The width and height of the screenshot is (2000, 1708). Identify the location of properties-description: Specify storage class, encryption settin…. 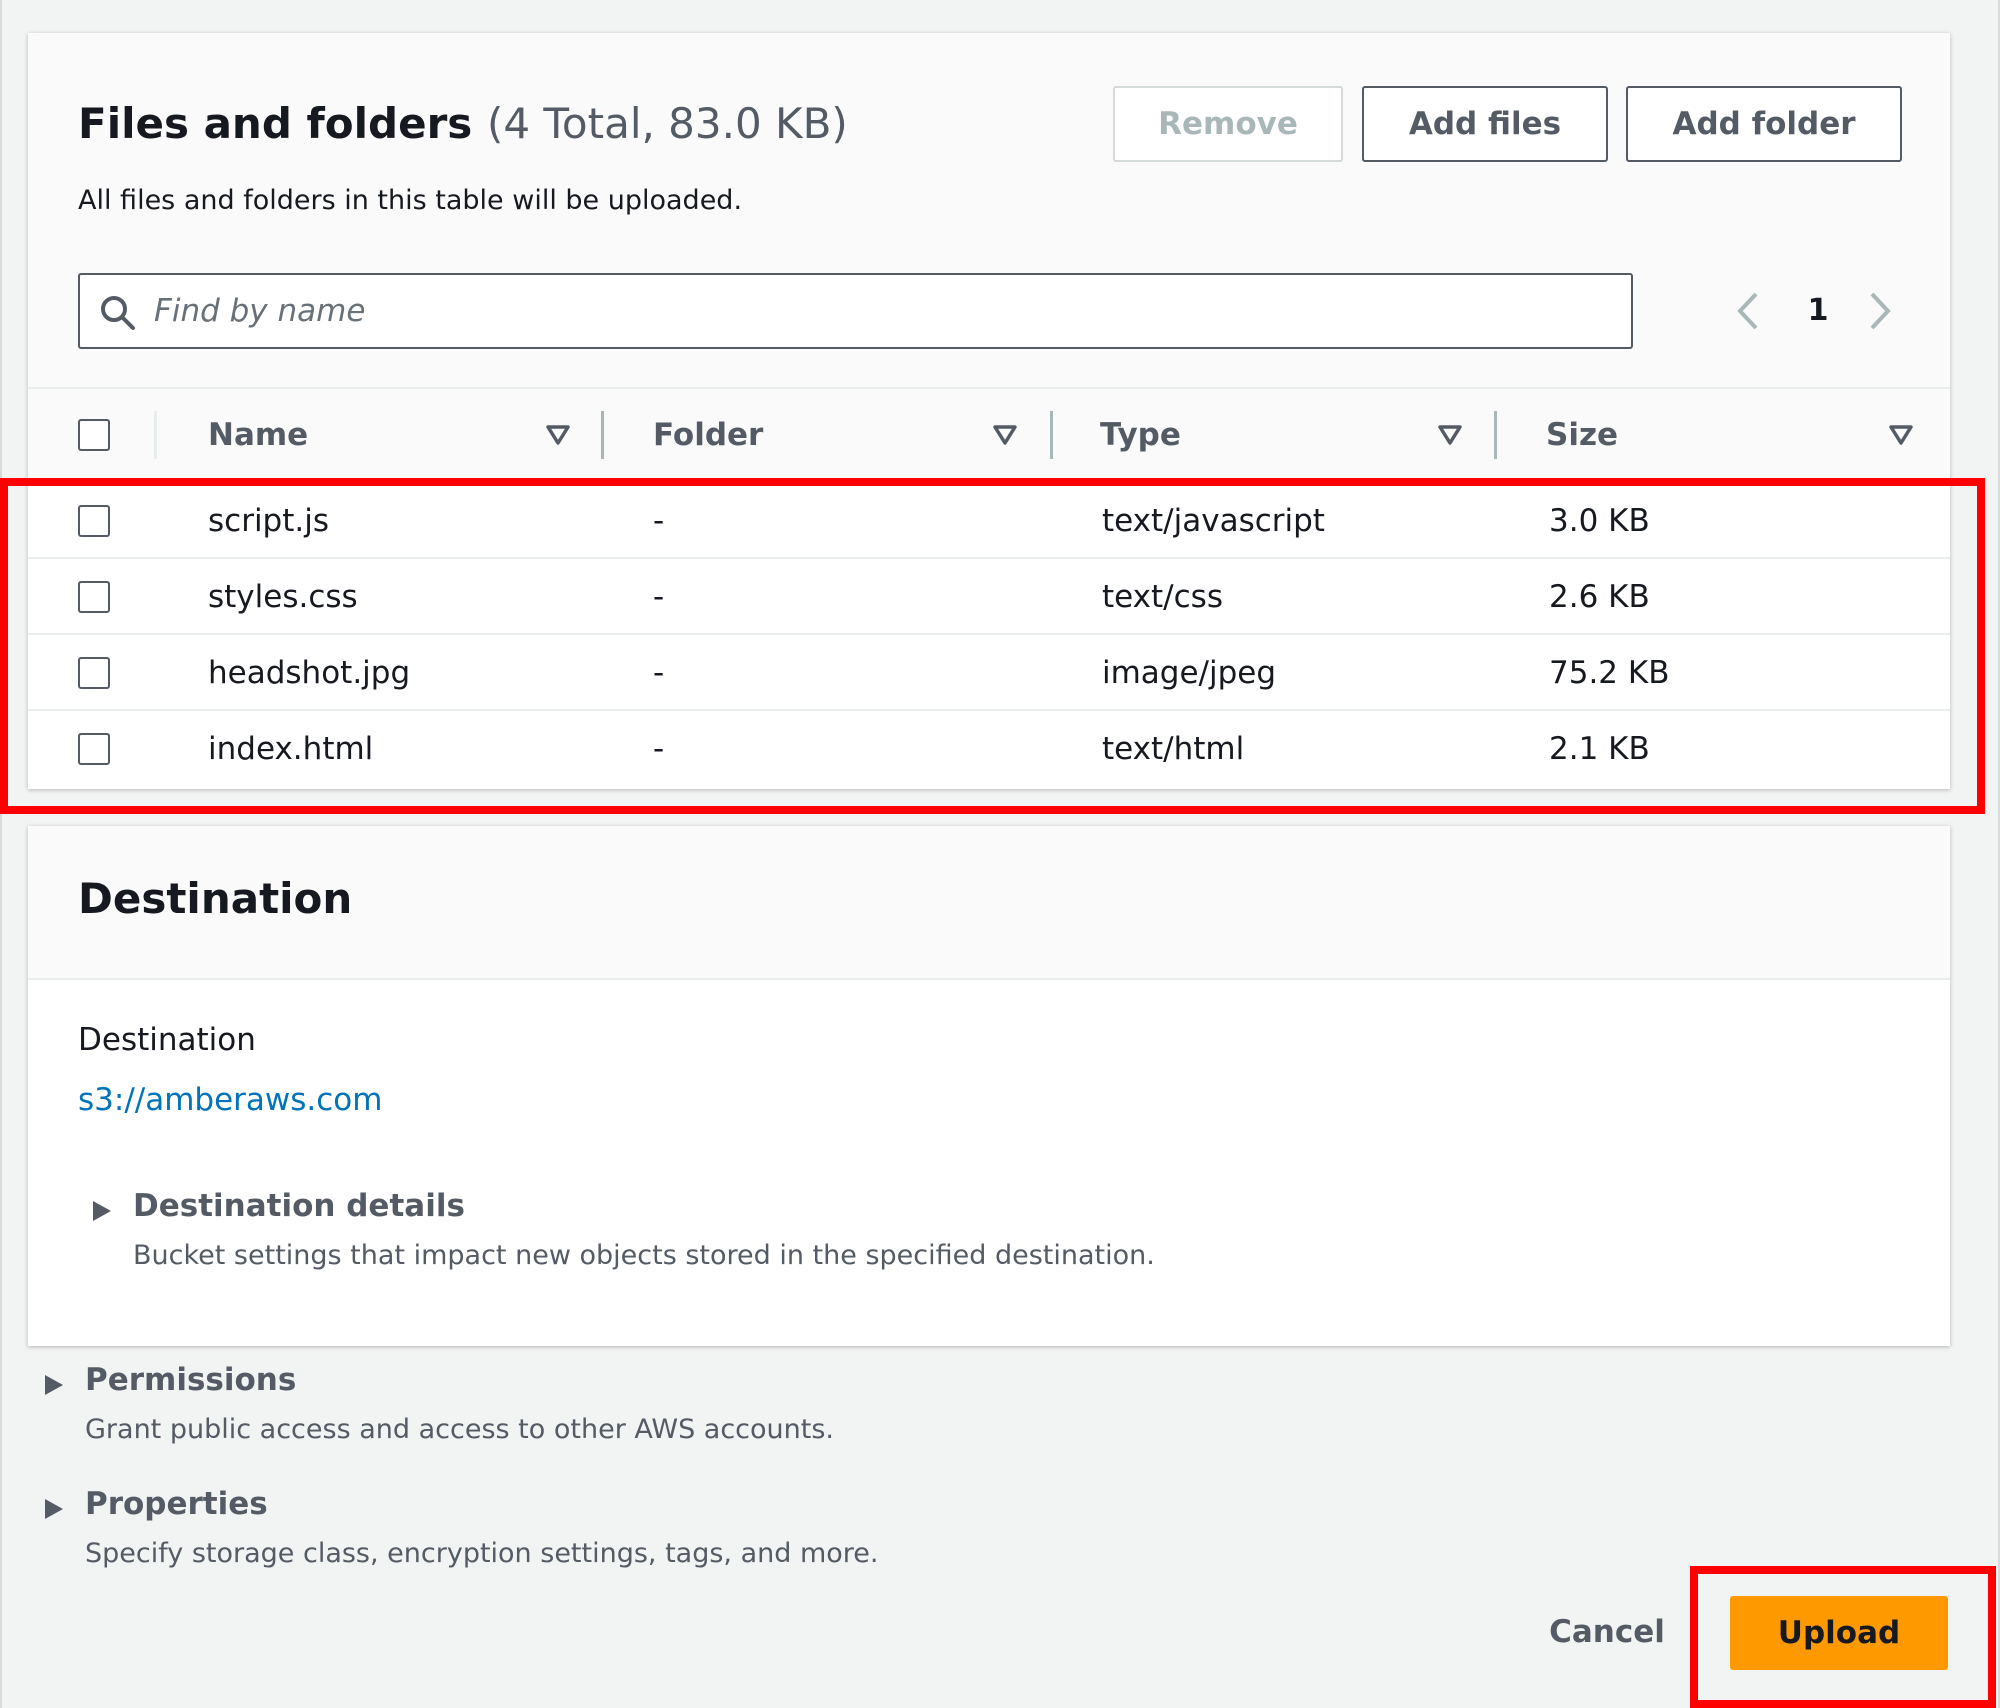
(482, 1553).